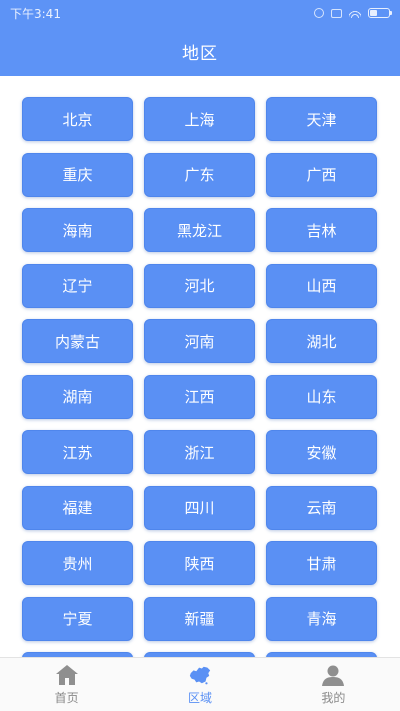 This screenshot has width=400, height=711. What do you see at coordinates (321, 563) in the screenshot?
I see `region-button-gansu: 甘肃` at bounding box center [321, 563].